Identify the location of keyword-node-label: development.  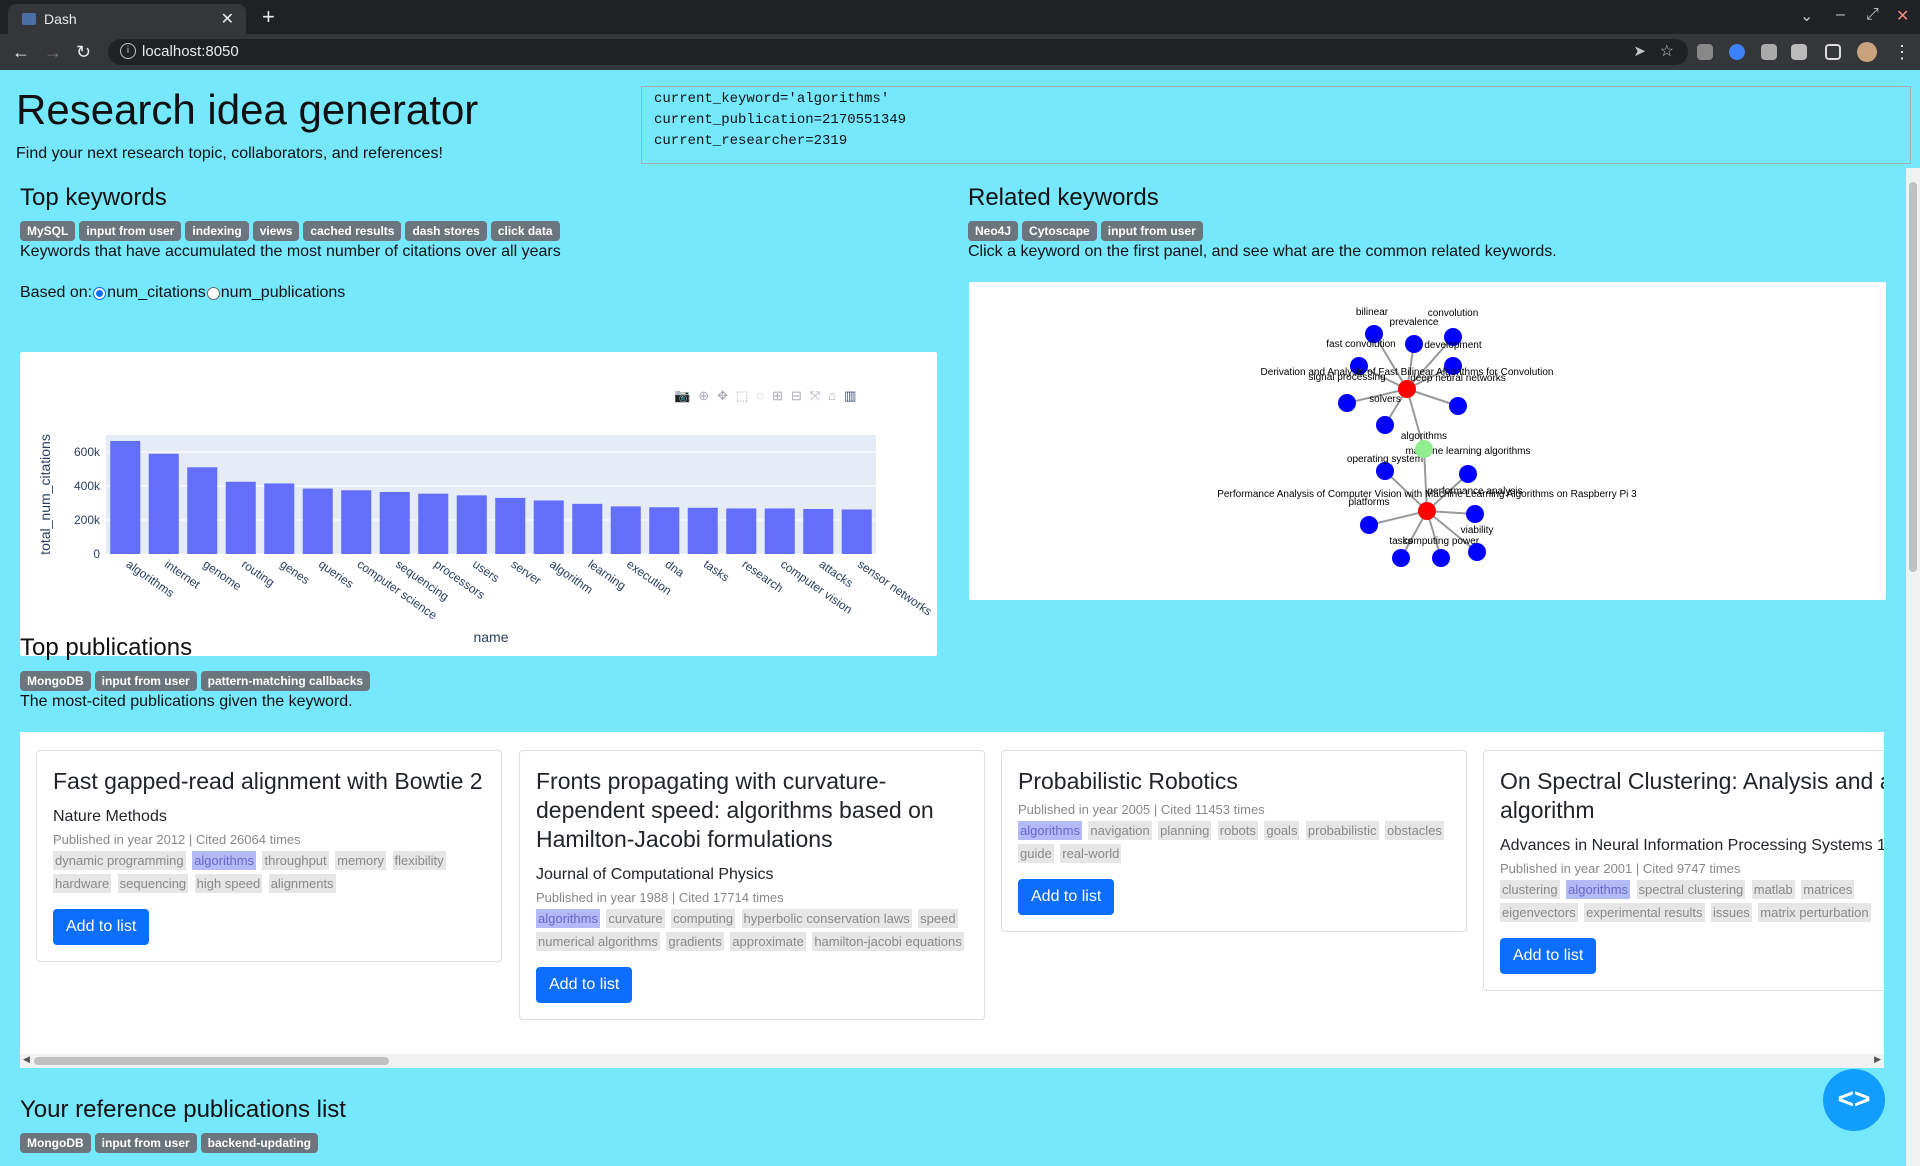
(1452, 345).